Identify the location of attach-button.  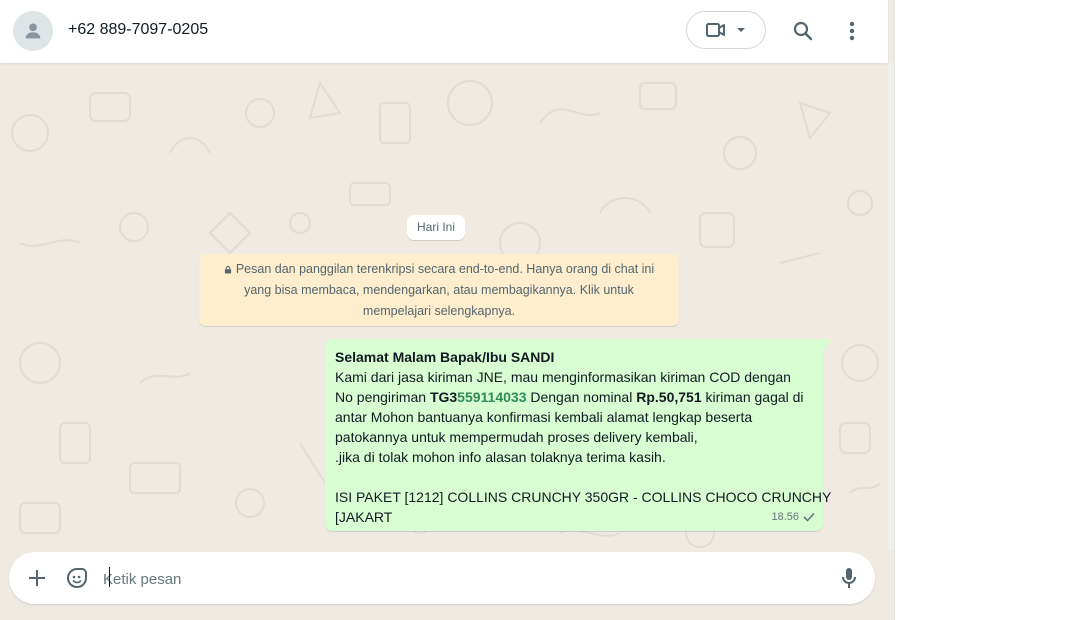
(37, 578).